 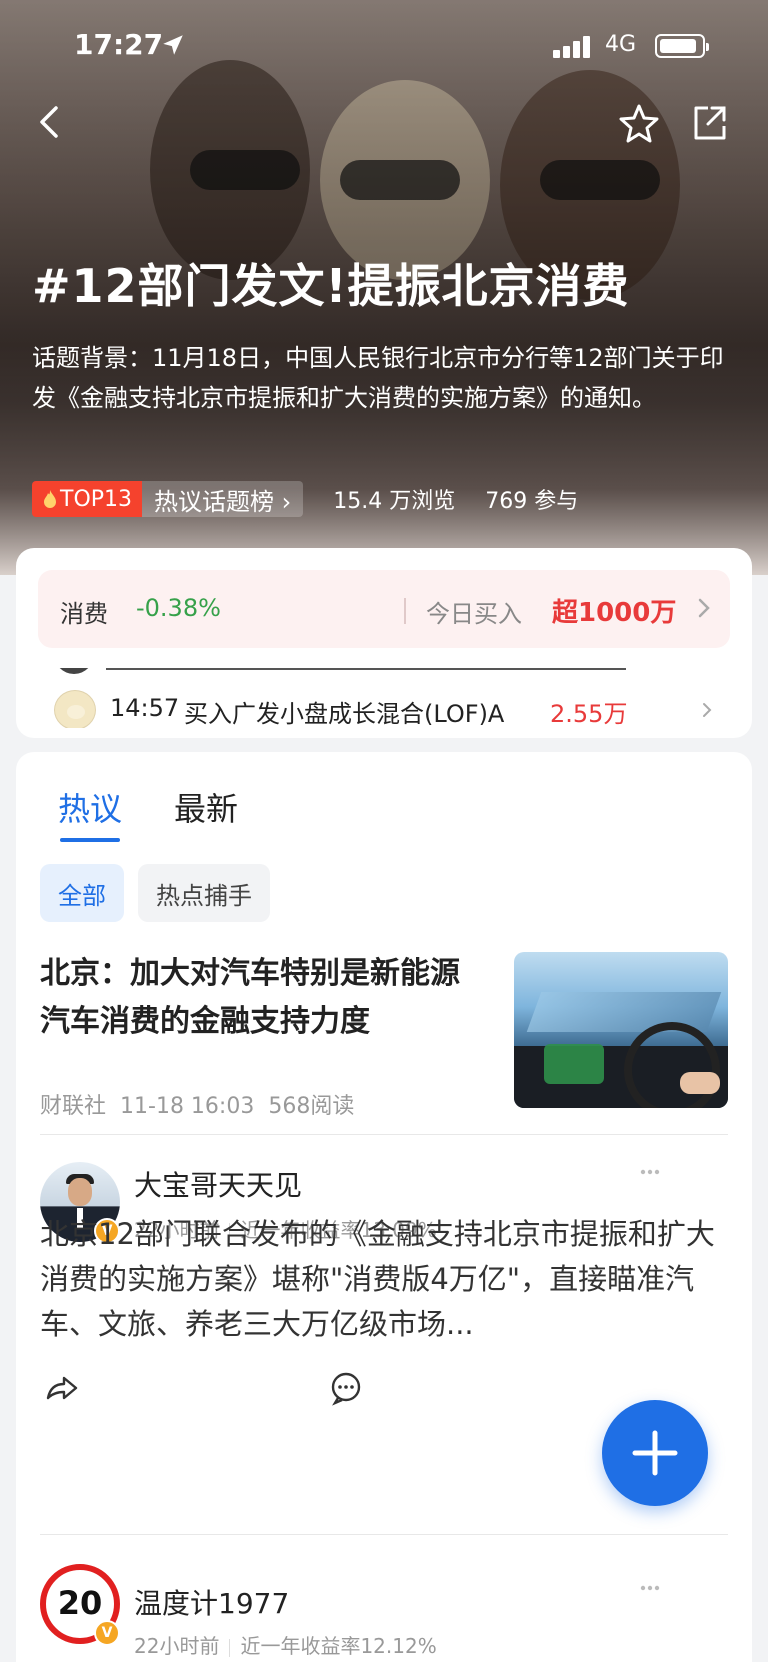 I want to click on ticker-time: 14:57, so click(x=145, y=708).